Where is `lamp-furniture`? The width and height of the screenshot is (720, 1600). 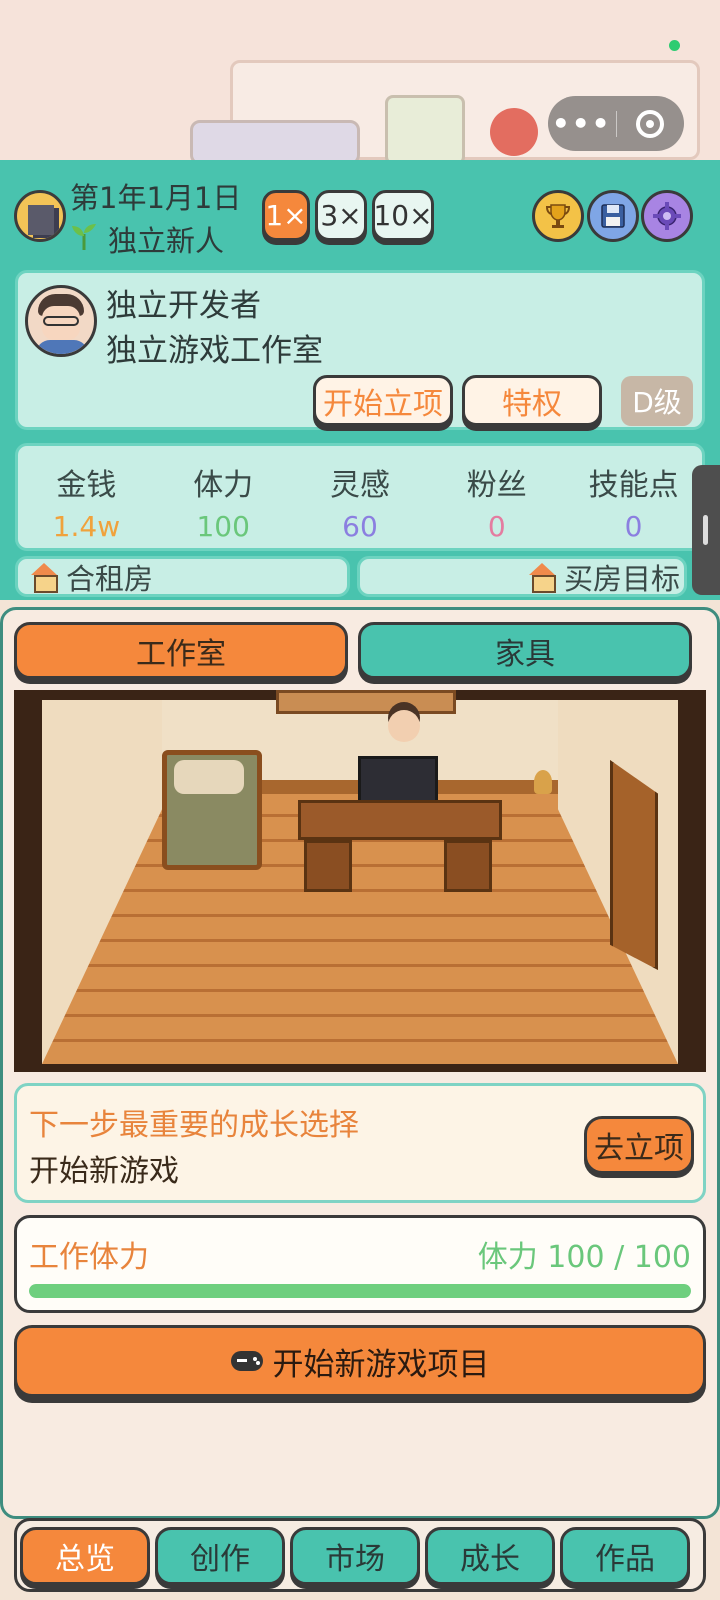
lamp-furniture is located at coordinates (543, 782).